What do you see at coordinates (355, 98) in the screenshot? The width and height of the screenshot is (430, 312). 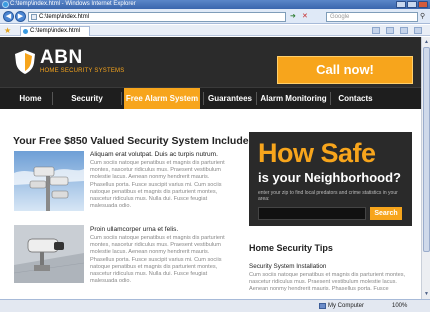 I see `nav-item-contacts: Contacts` at bounding box center [355, 98].